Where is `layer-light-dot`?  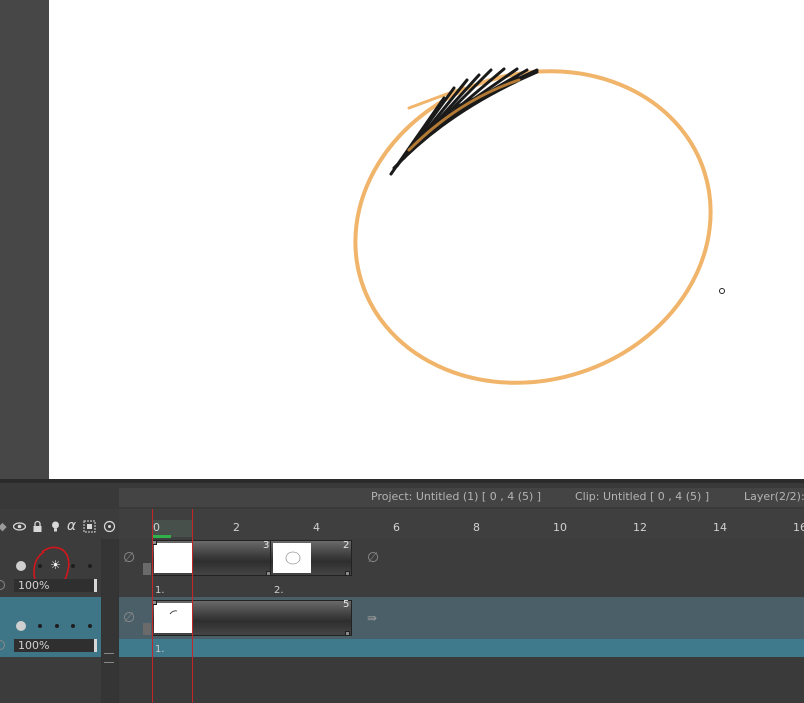 layer-light-dot is located at coordinates (57, 626).